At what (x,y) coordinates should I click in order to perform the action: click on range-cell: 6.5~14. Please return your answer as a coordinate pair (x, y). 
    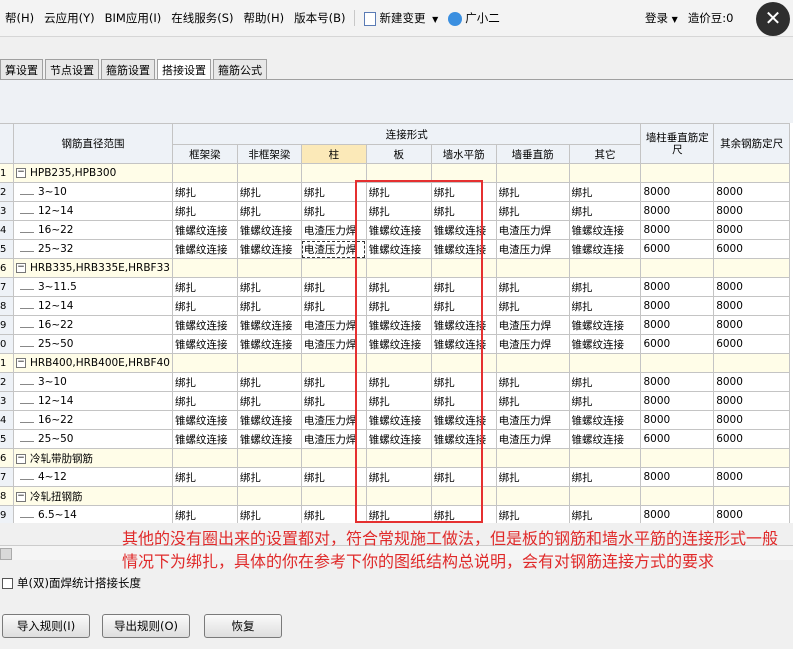
    Looking at the image, I should click on (92, 514).